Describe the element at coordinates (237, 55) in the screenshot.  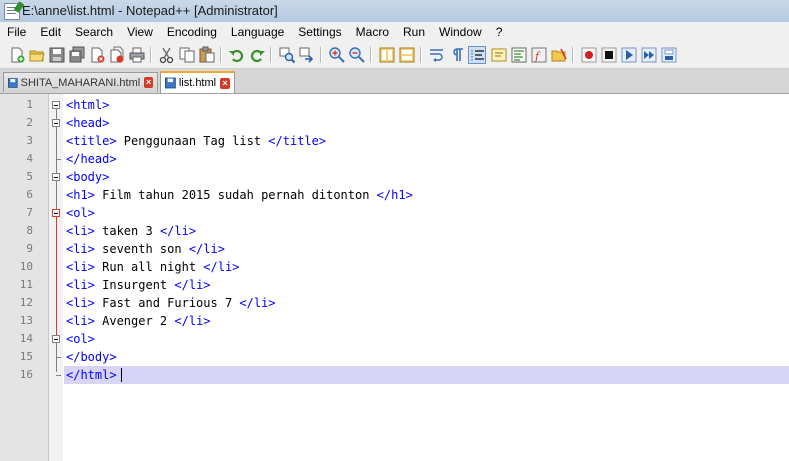
I see `undo-icon` at that location.